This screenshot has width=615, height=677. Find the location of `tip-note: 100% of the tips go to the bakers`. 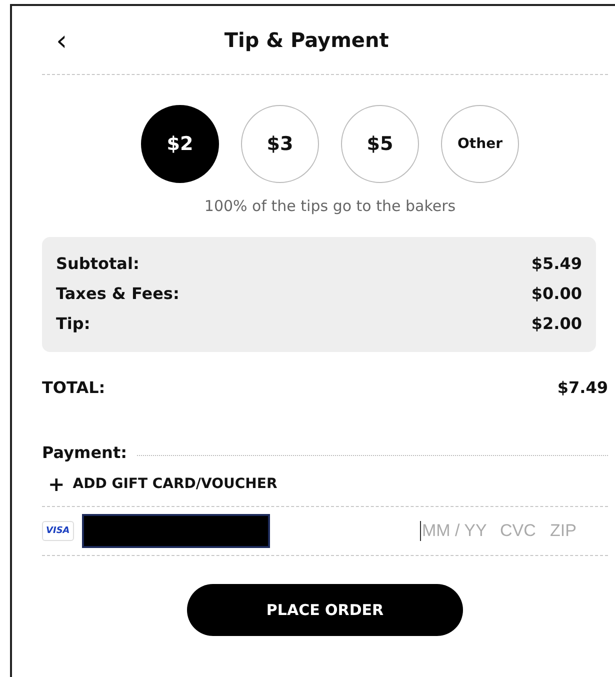

tip-note: 100% of the tips go to the bakers is located at coordinates (330, 206).